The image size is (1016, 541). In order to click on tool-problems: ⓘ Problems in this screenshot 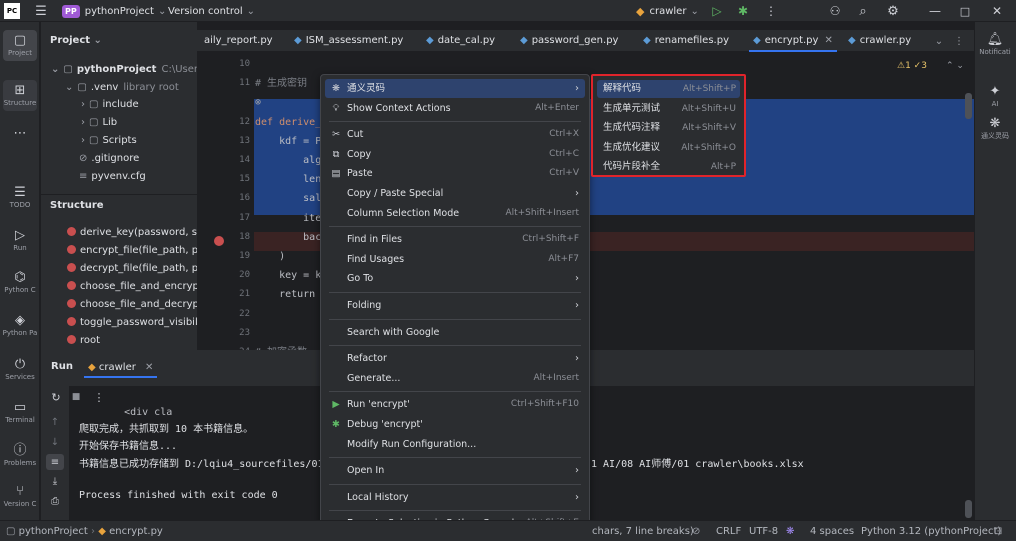, I will do `click(20, 455)`.